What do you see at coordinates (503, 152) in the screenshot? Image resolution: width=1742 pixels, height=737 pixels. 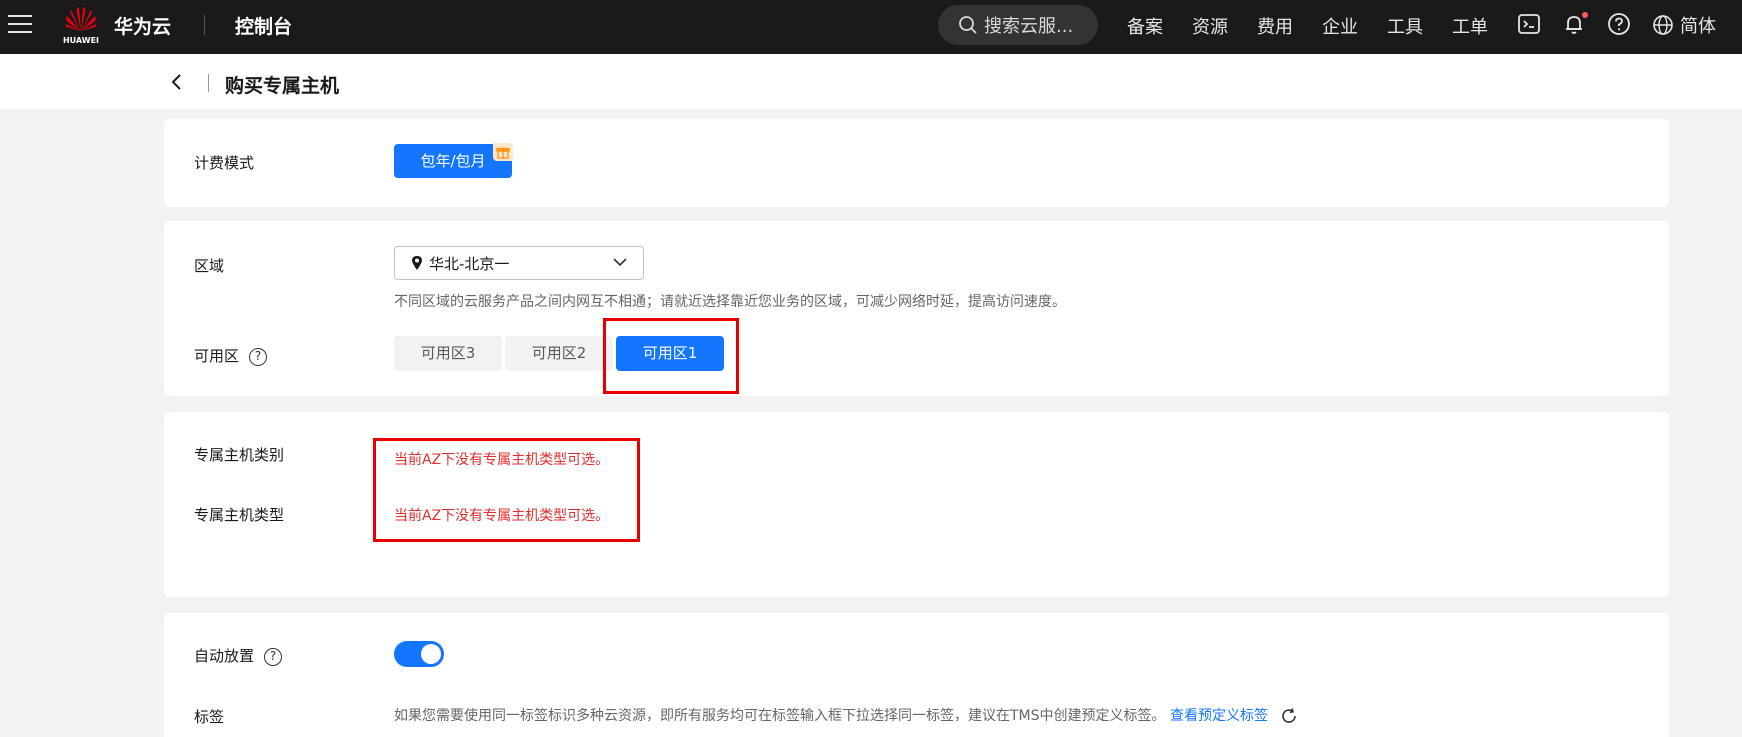 I see `gift-icon` at bounding box center [503, 152].